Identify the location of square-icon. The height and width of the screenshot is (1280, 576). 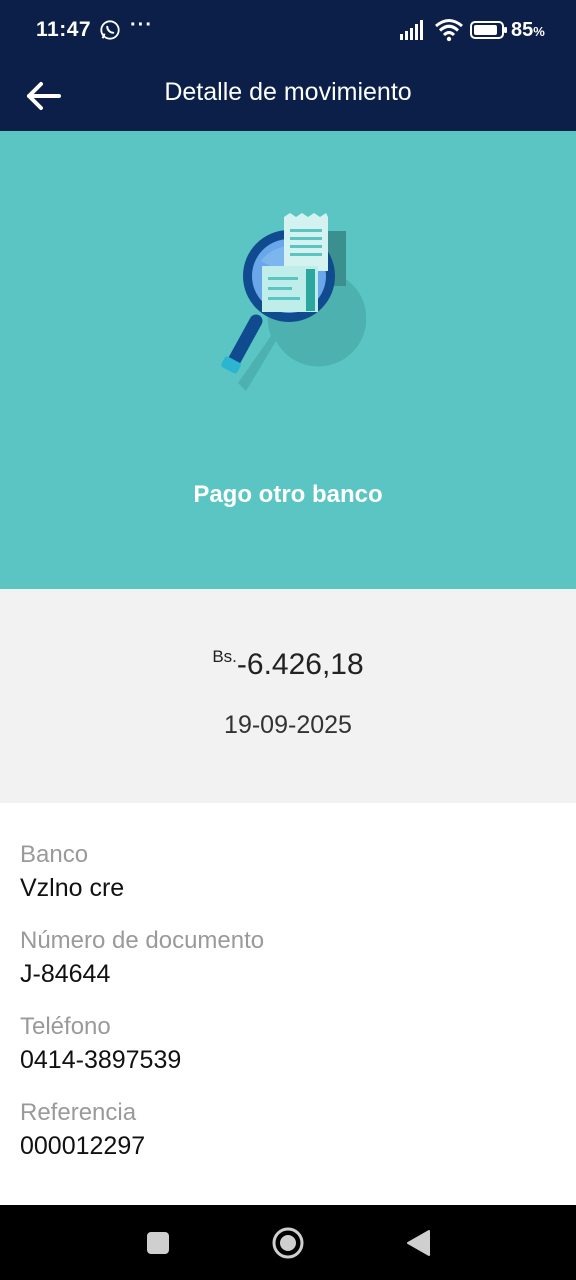
(158, 1243).